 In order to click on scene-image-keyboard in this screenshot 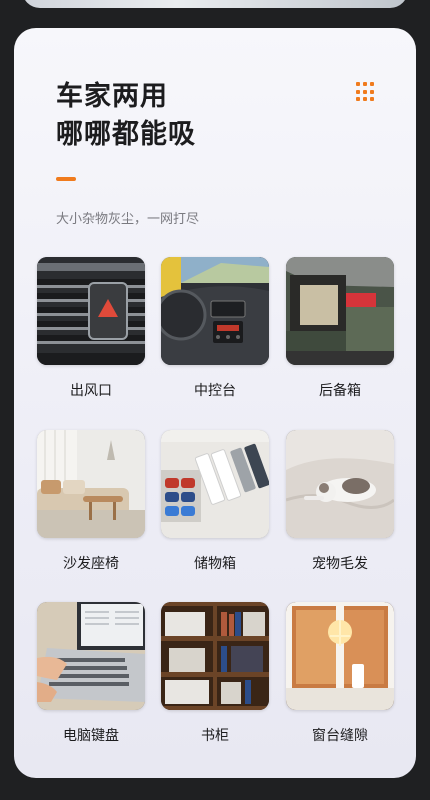, I will do `click(91, 656)`.